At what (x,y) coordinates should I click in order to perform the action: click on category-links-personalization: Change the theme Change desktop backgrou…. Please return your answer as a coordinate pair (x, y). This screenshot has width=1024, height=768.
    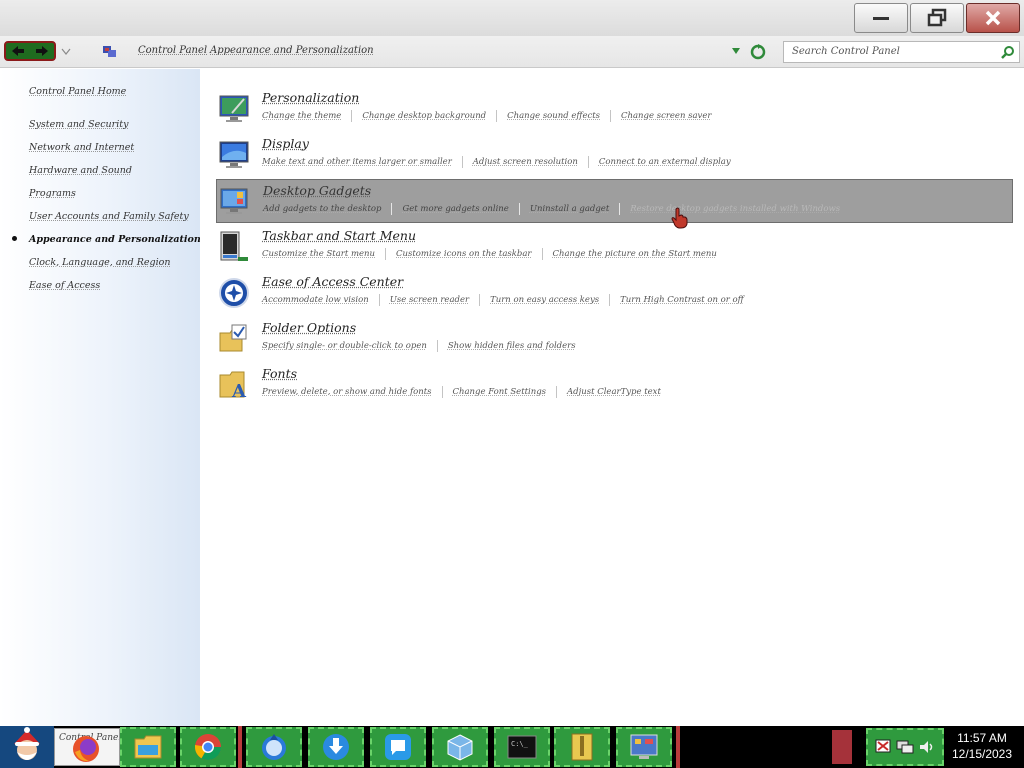
    Looking at the image, I should click on (486, 116).